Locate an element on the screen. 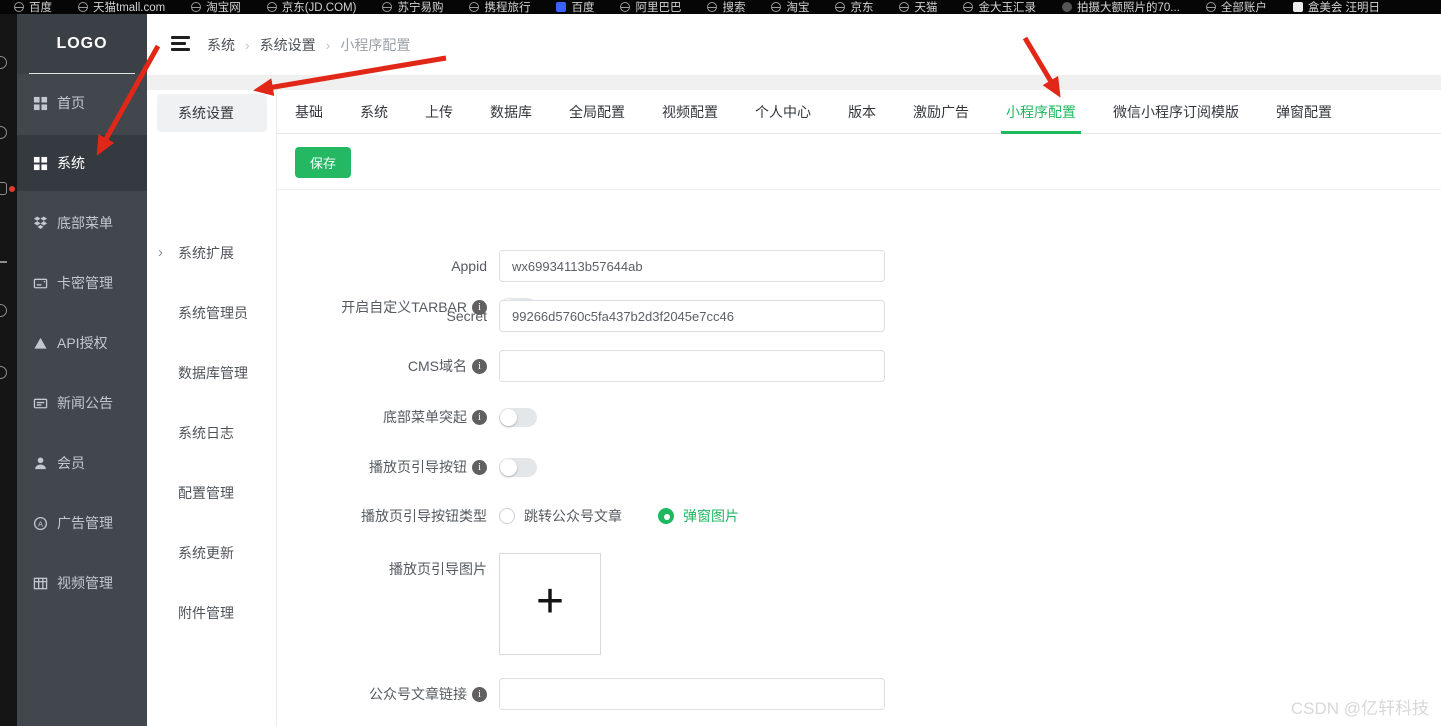 Image resolution: width=1441 pixels, height=726 pixels. plus-icon: + is located at coordinates (550, 601).